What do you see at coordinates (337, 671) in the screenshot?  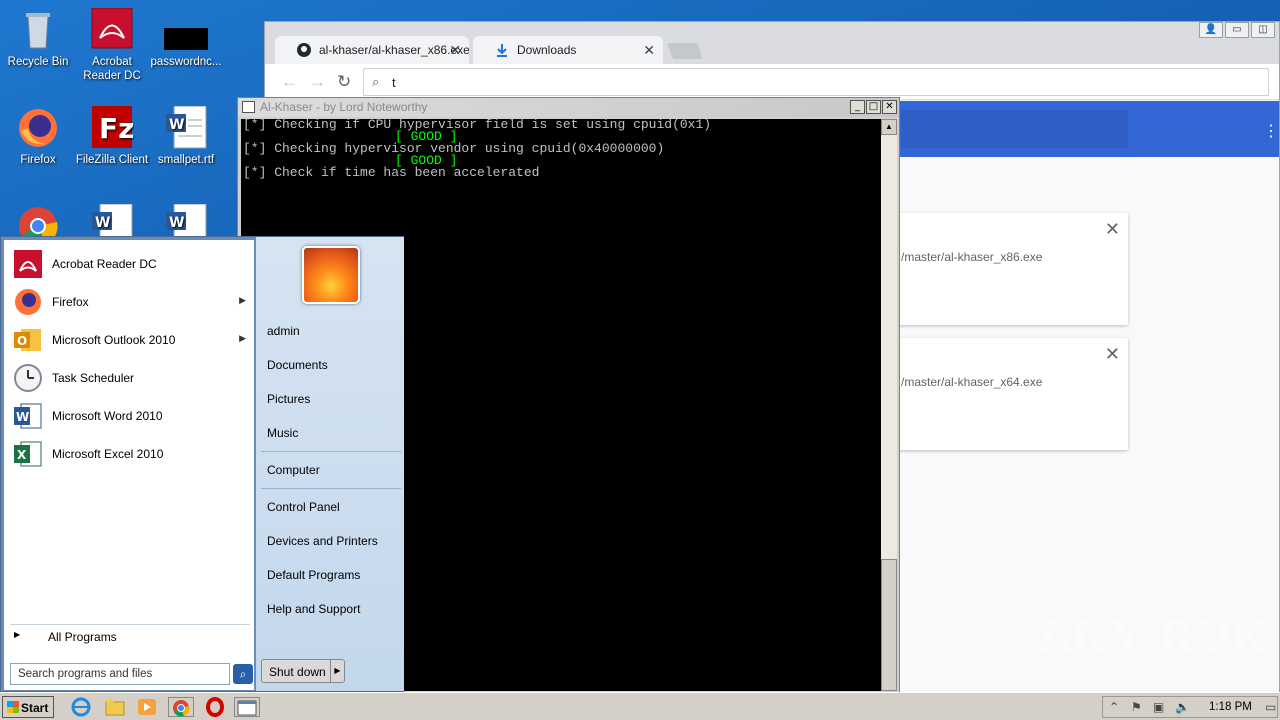 I see `shutdown-options-icon: ▶` at bounding box center [337, 671].